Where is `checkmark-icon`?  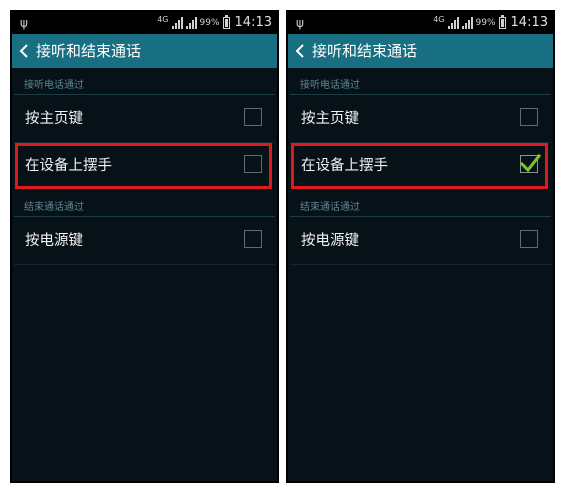
checkmark-icon is located at coordinates (530, 163).